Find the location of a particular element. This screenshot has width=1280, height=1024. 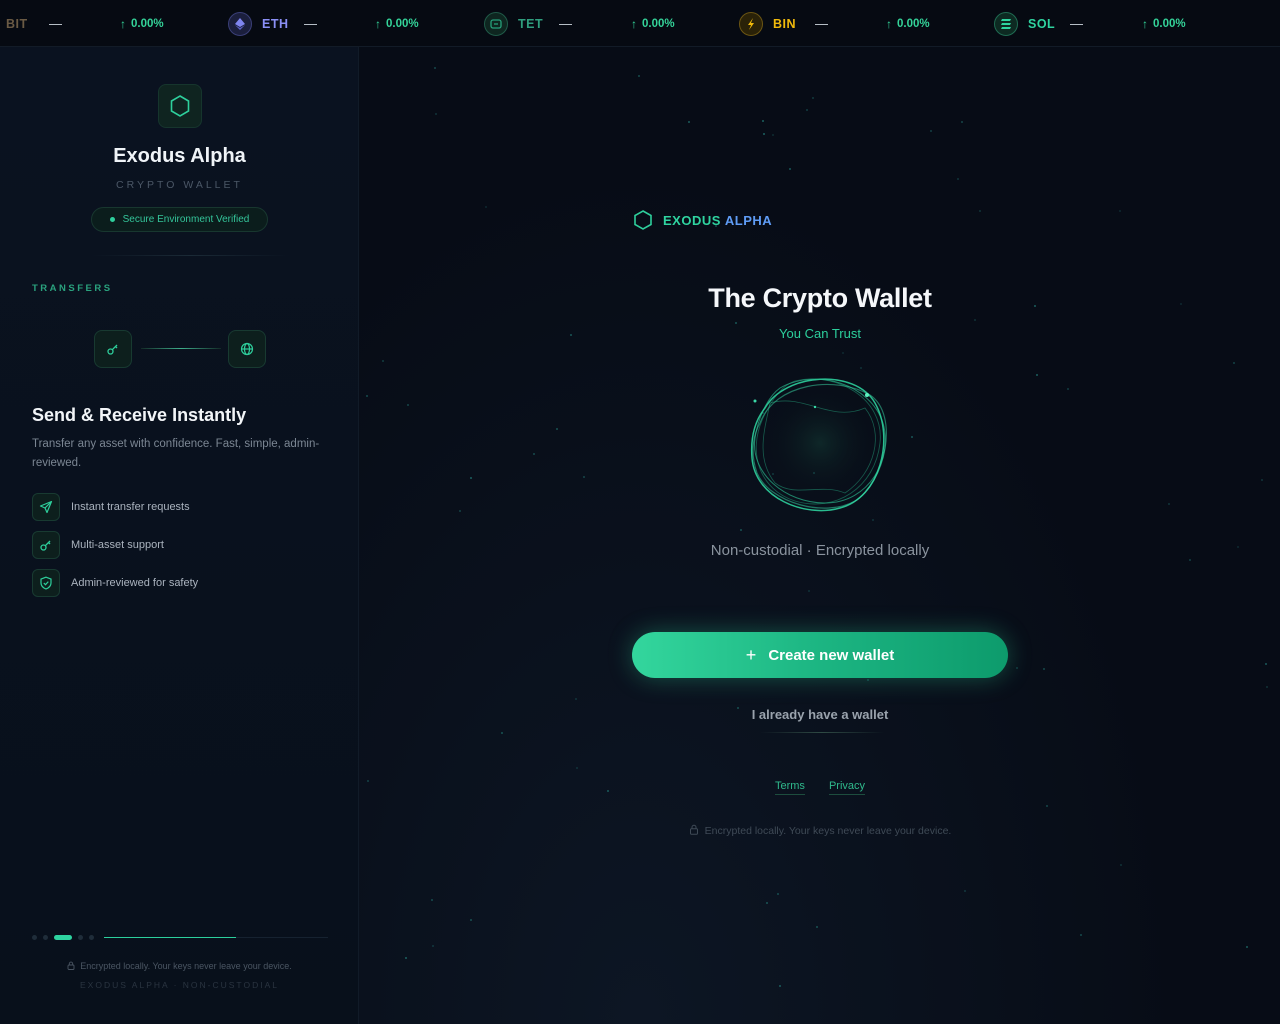

privacy-link: Privacy is located at coordinates (846, 787).